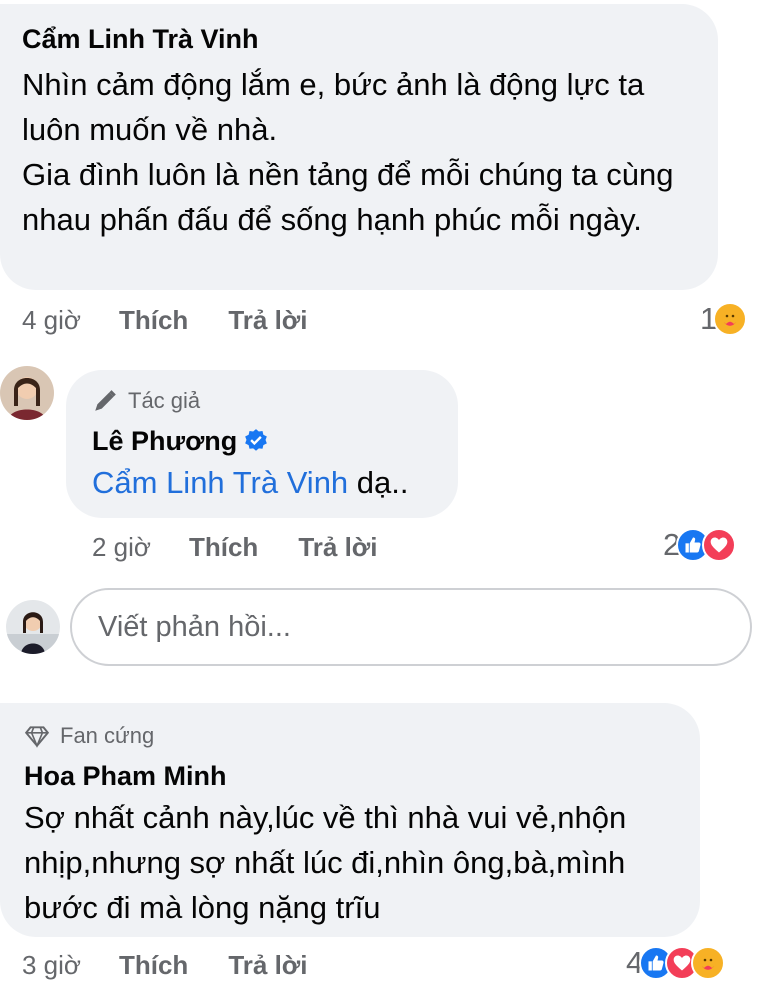 This screenshot has height=992, width=780. Describe the element at coordinates (220, 482) in the screenshot. I see `mention-link: Cẩm Linh Trà Vinh` at that location.